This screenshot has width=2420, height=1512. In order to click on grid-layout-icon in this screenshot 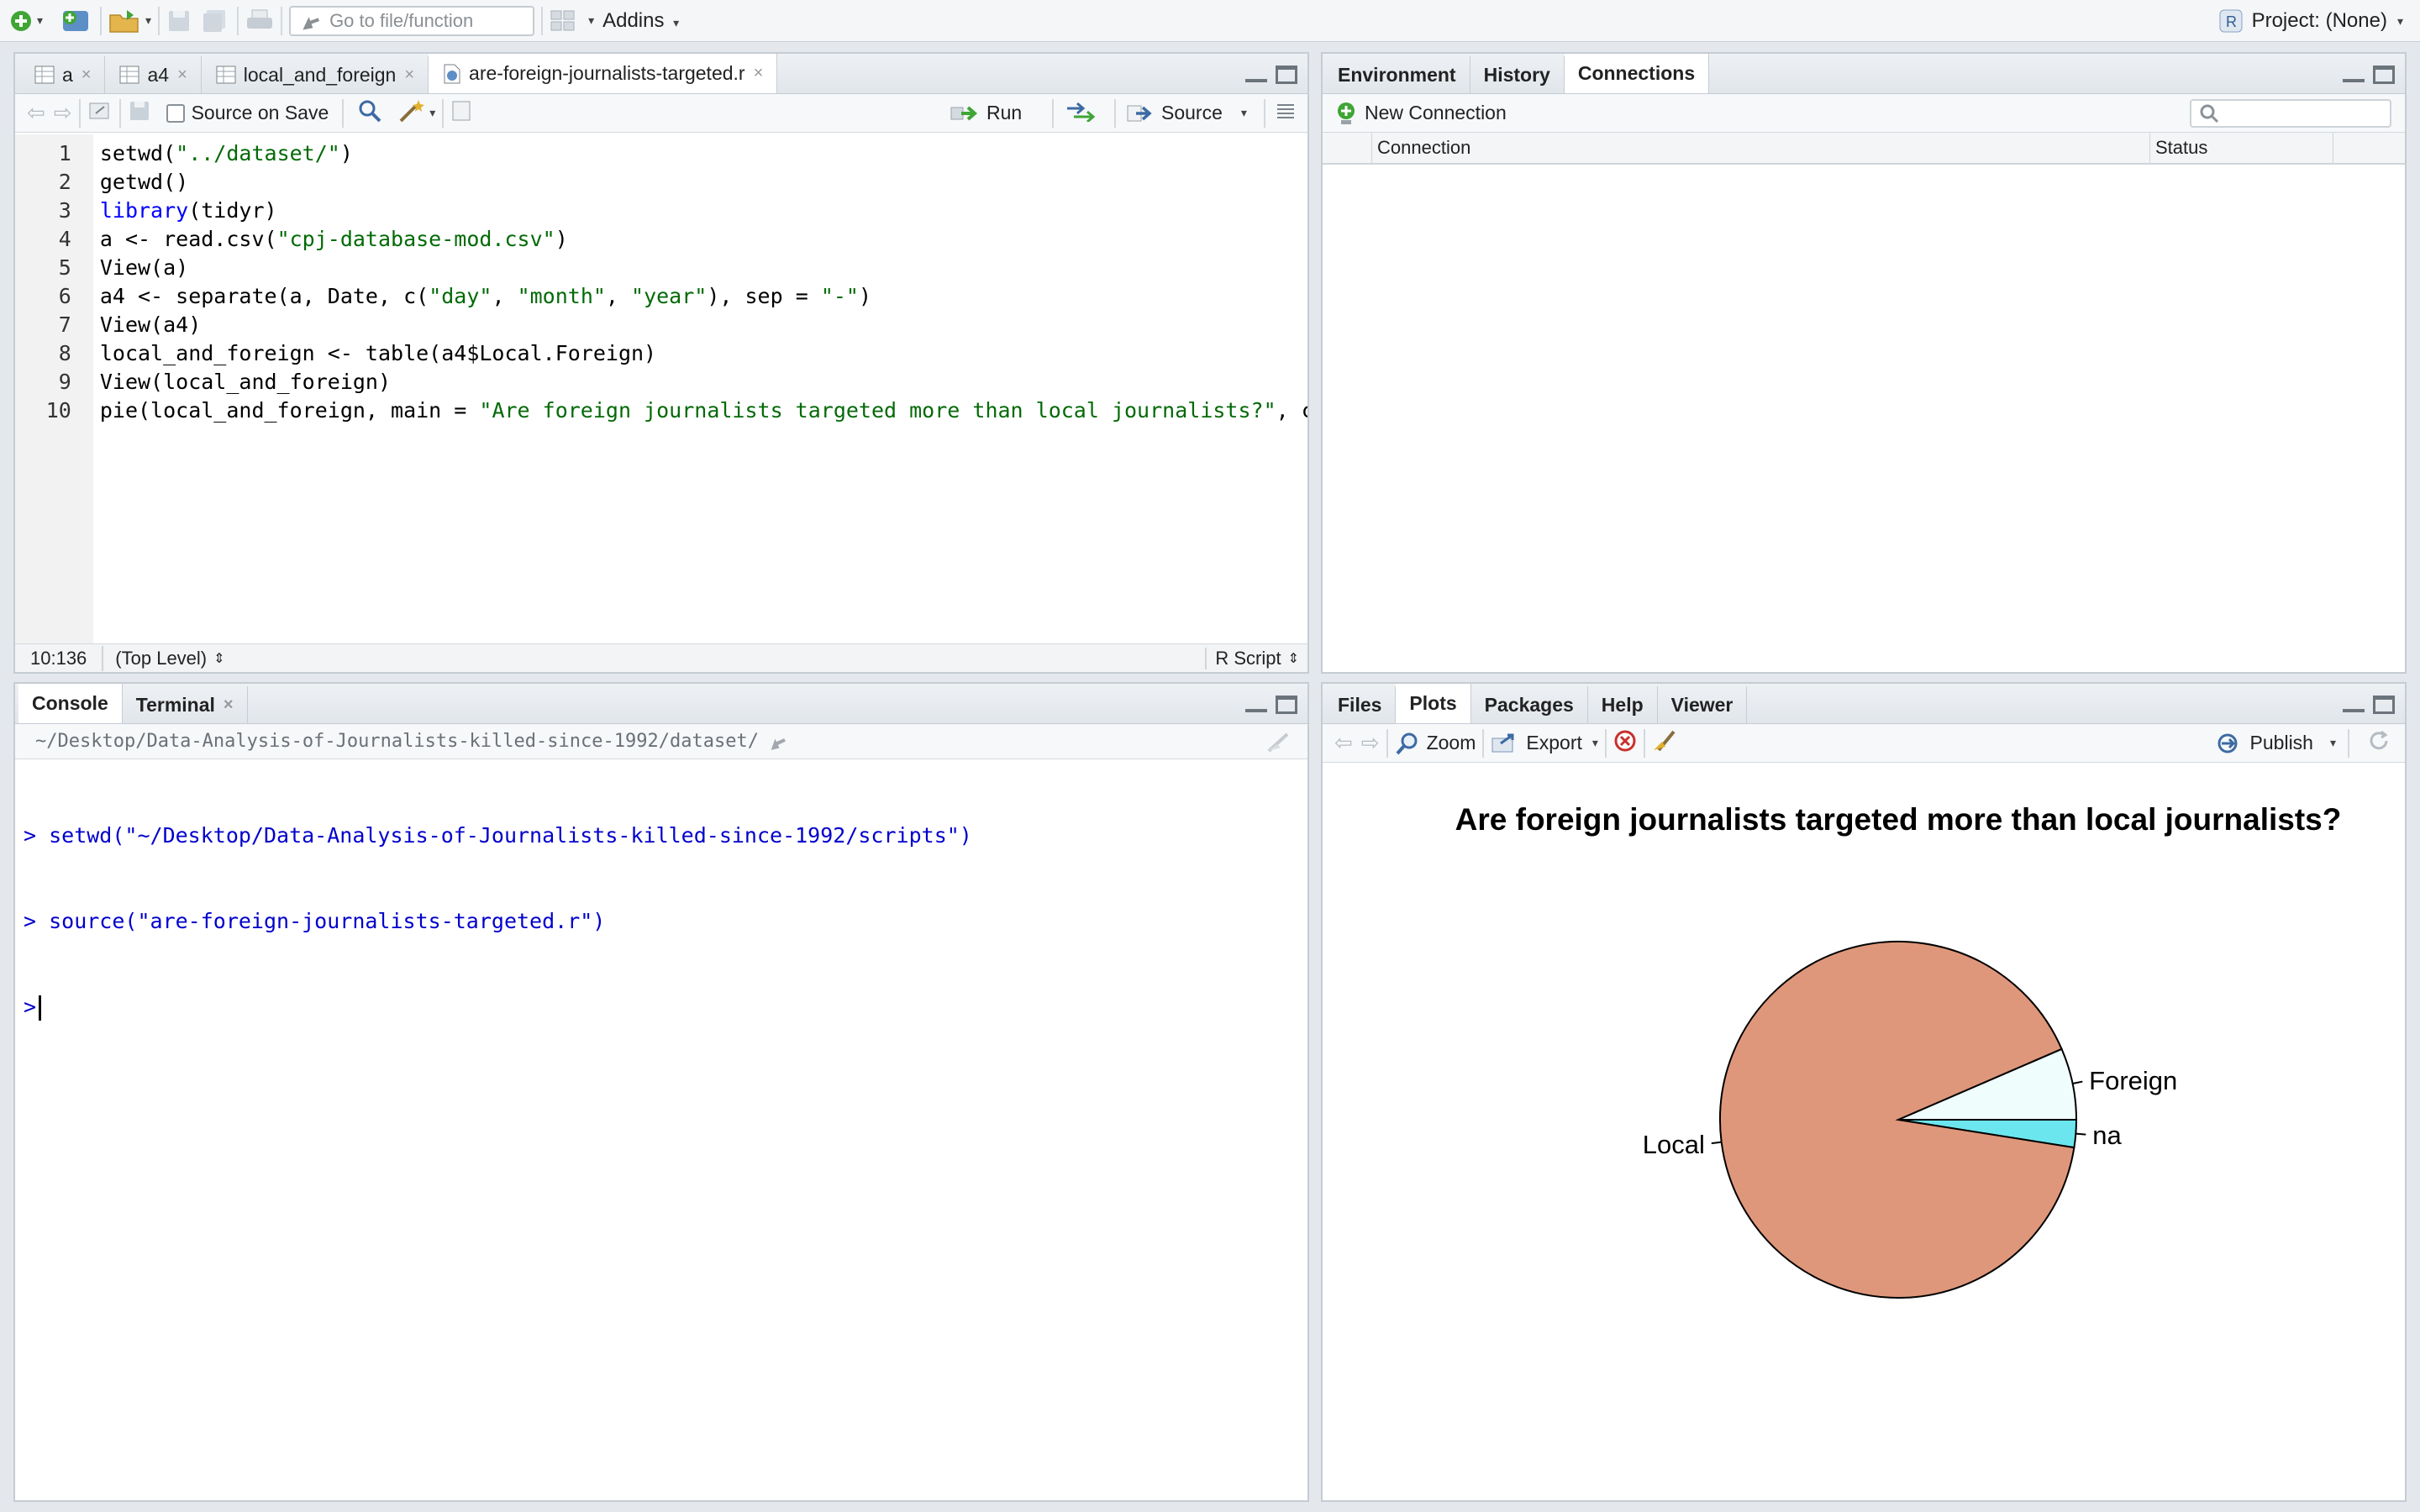, I will do `click(563, 21)`.